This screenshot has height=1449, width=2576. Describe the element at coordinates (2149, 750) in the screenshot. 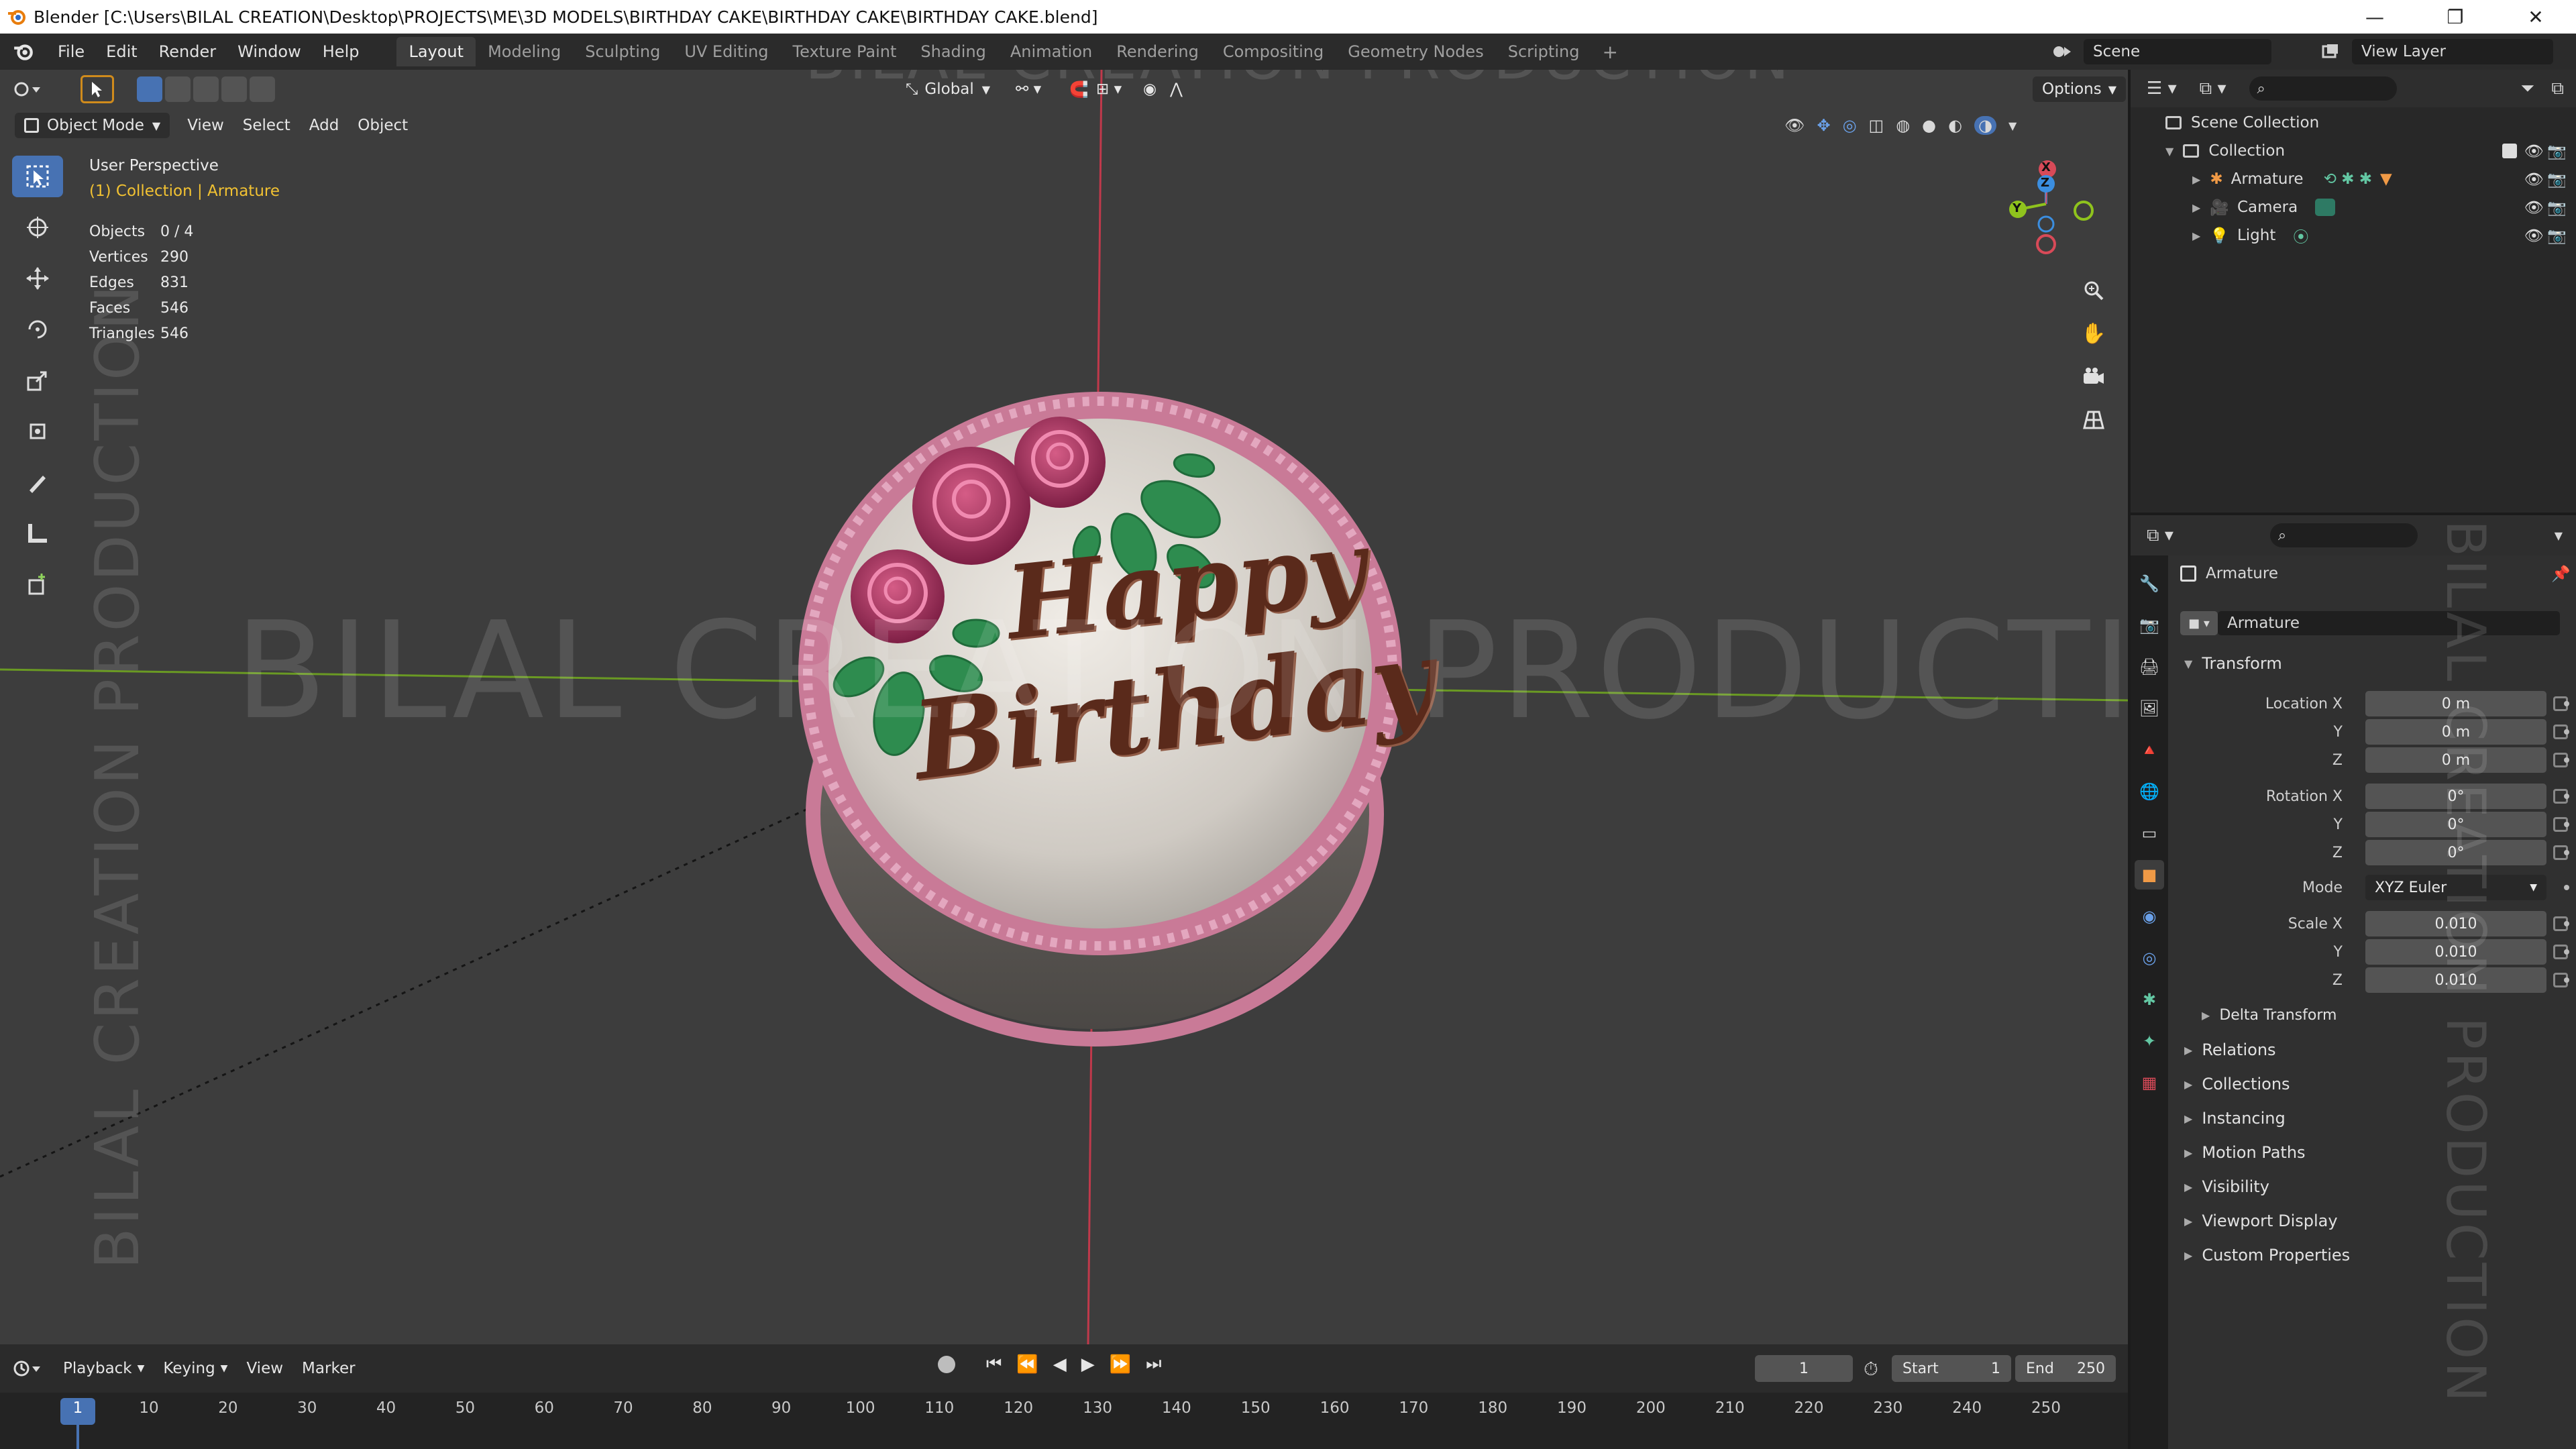

I see `scene-tab-icon: 🔺` at that location.